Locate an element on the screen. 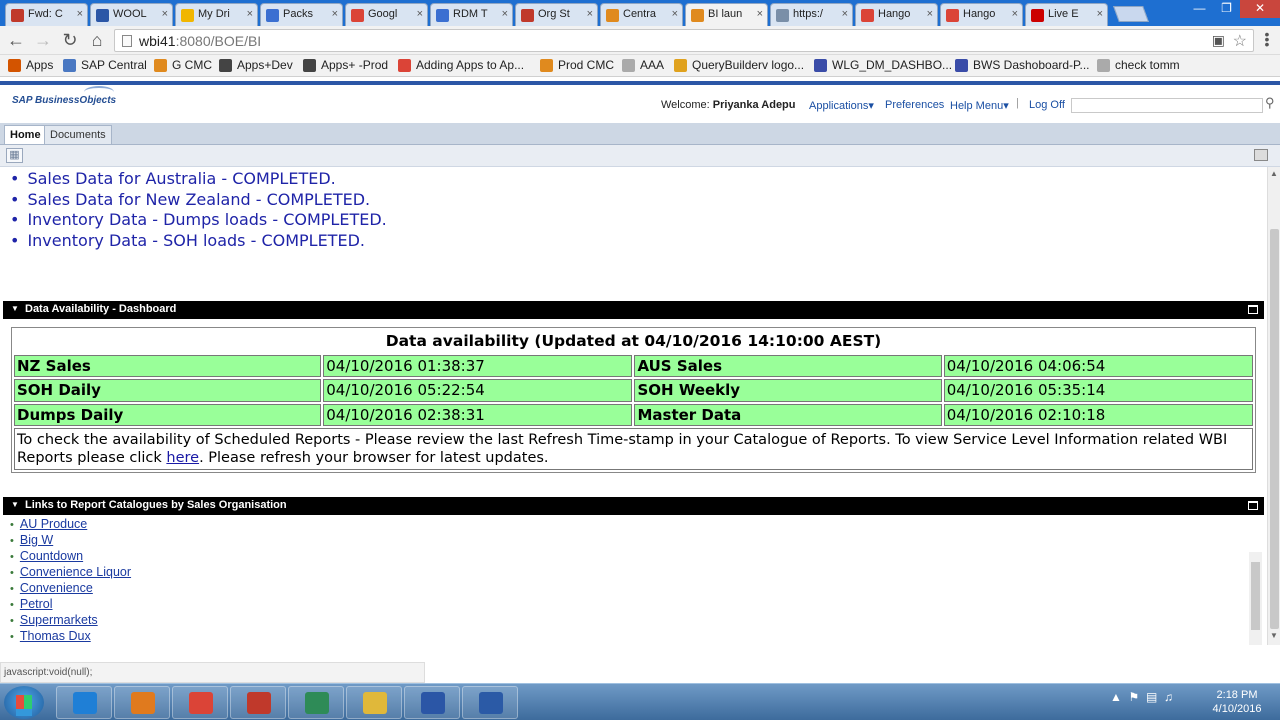 The image size is (1280, 720). browser-tab: Org St × is located at coordinates (556, 14).